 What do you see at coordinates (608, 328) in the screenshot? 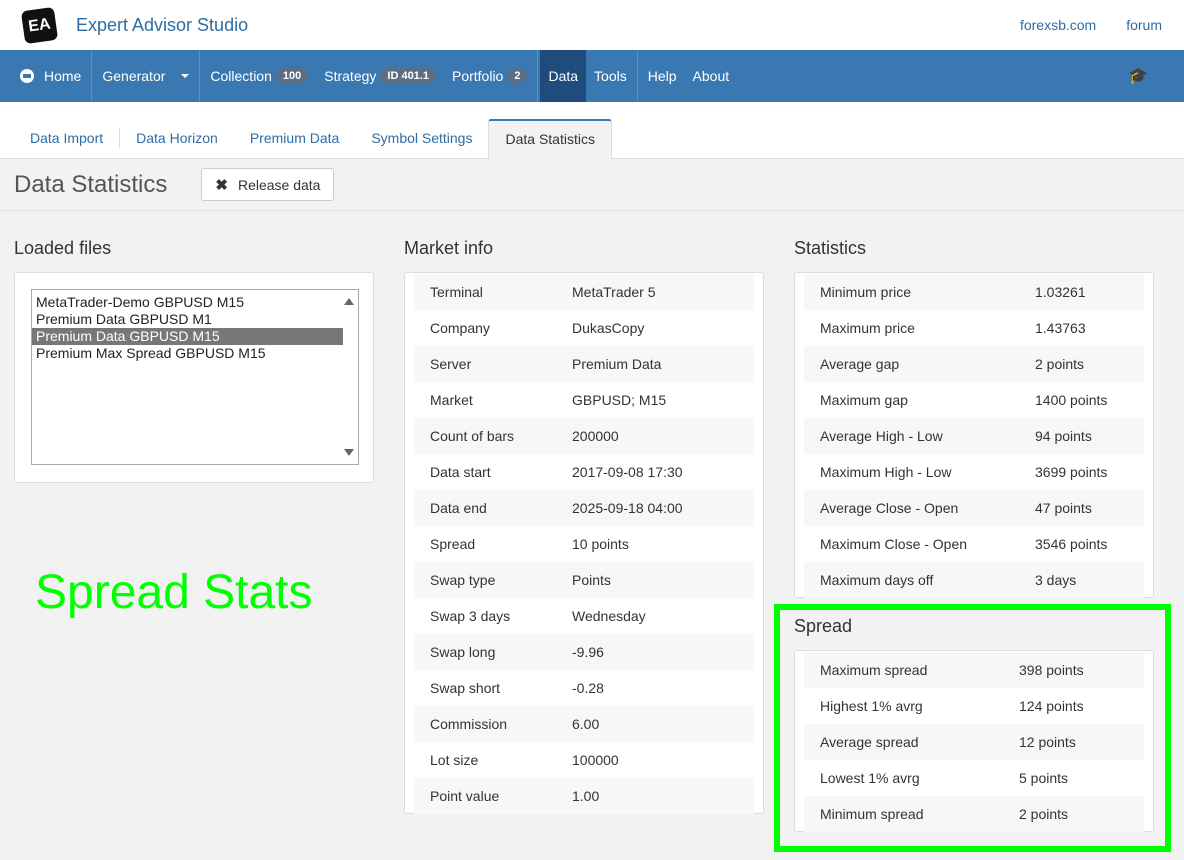
I see `row-value: DukasCopy` at bounding box center [608, 328].